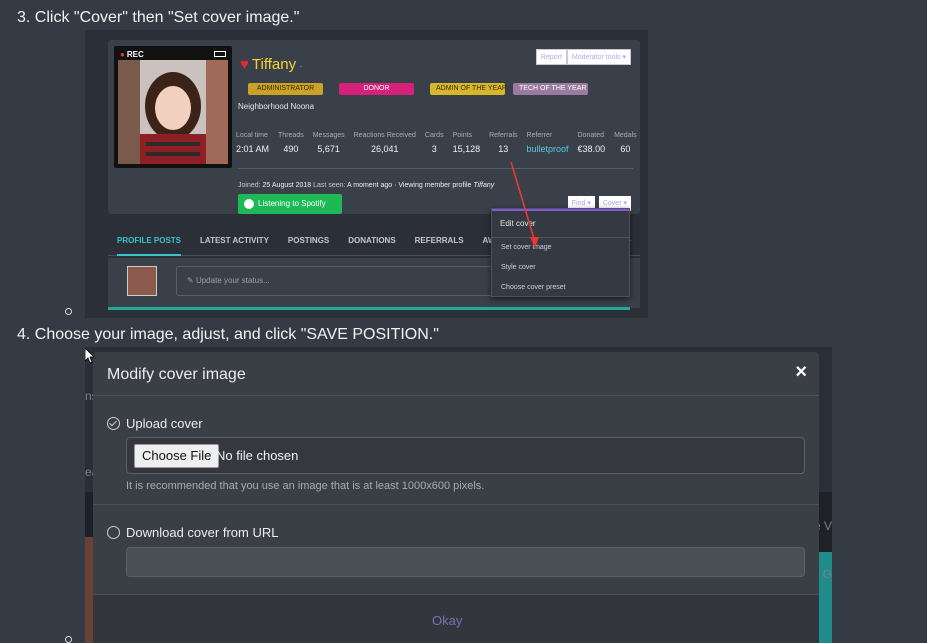  I want to click on joined-label: Joined:, so click(249, 185).